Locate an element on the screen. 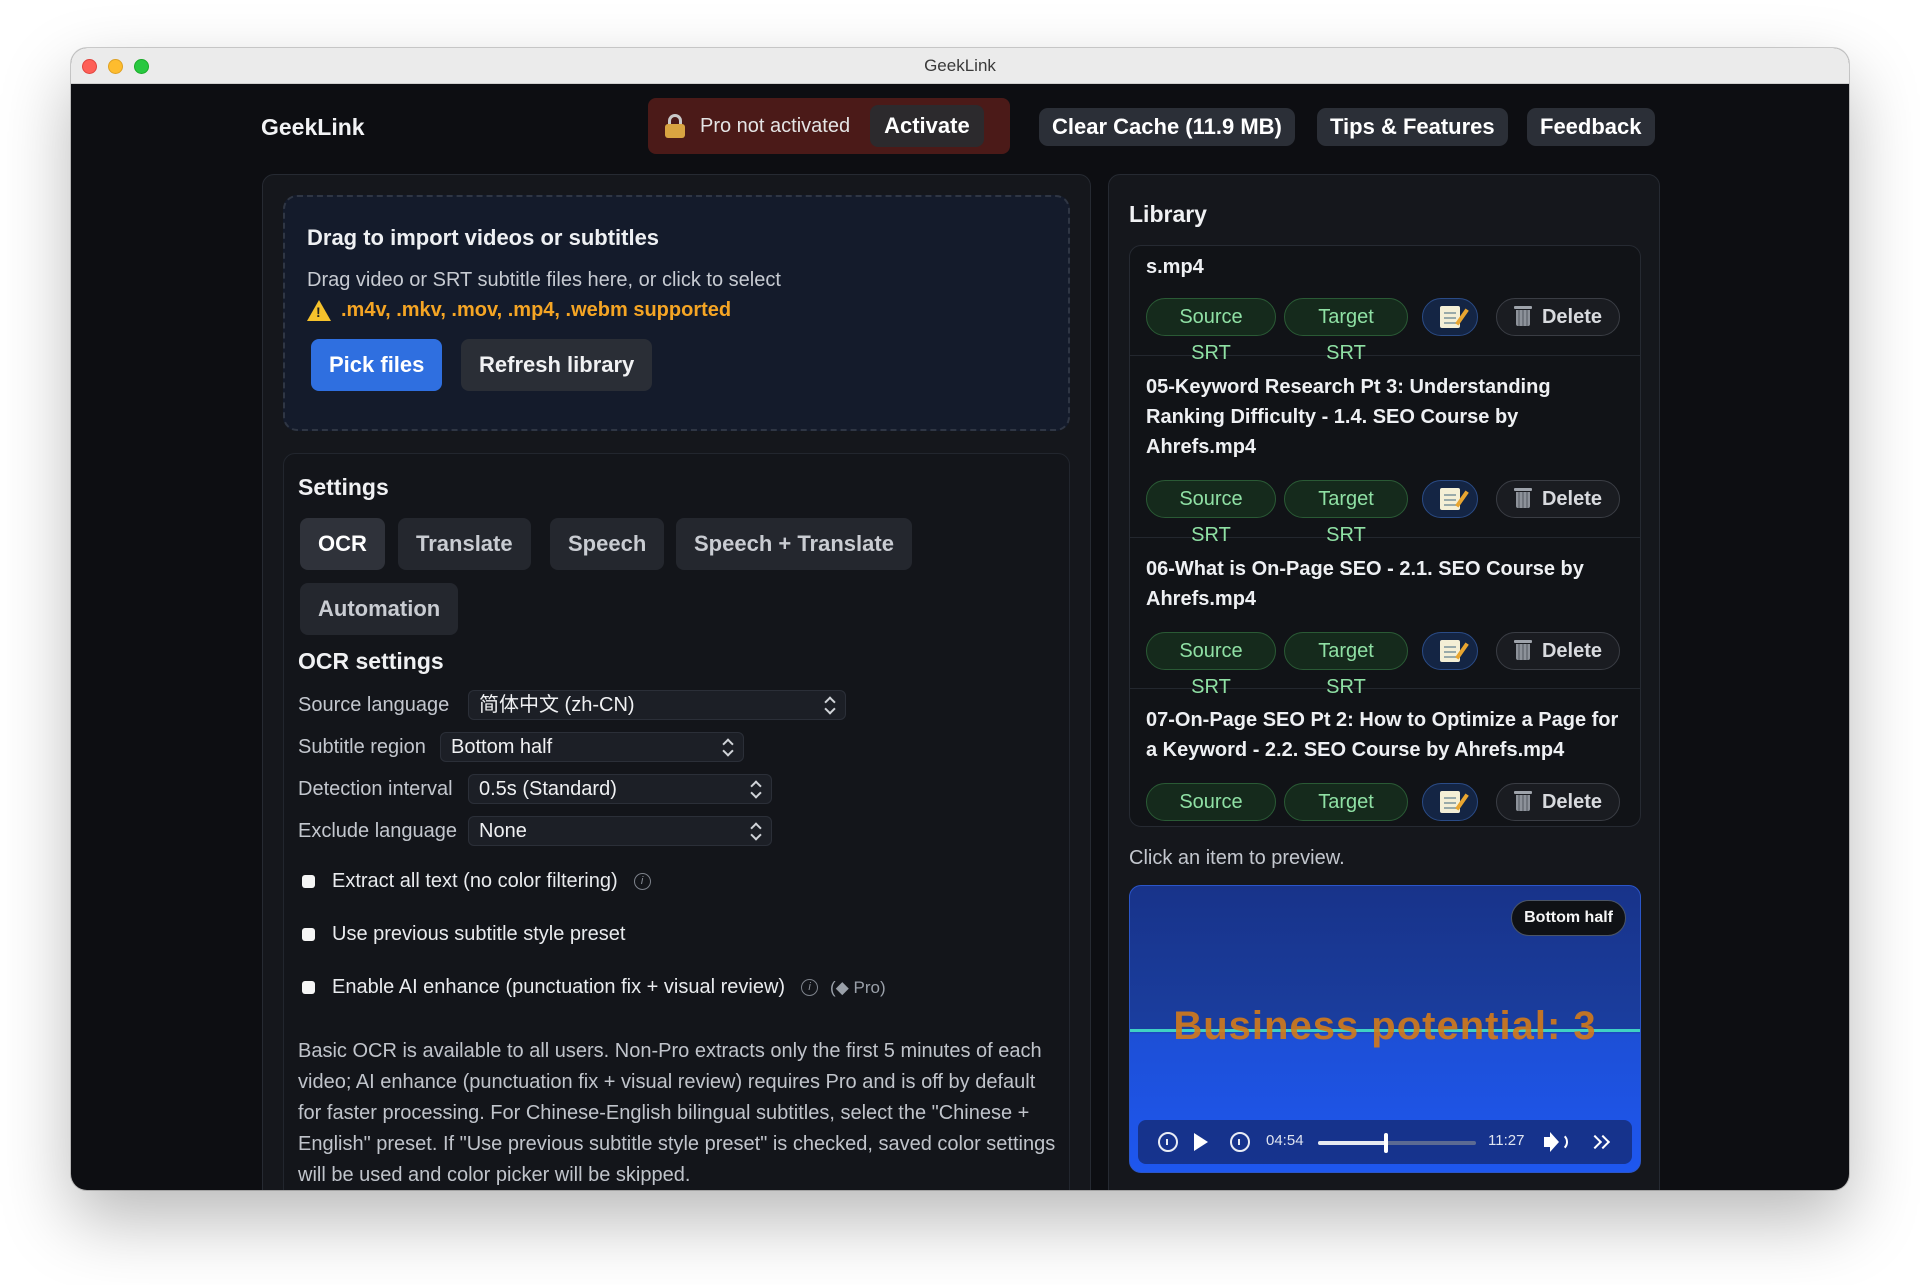 The image size is (1920, 1285). exclude-language-select: None is located at coordinates (620, 831).